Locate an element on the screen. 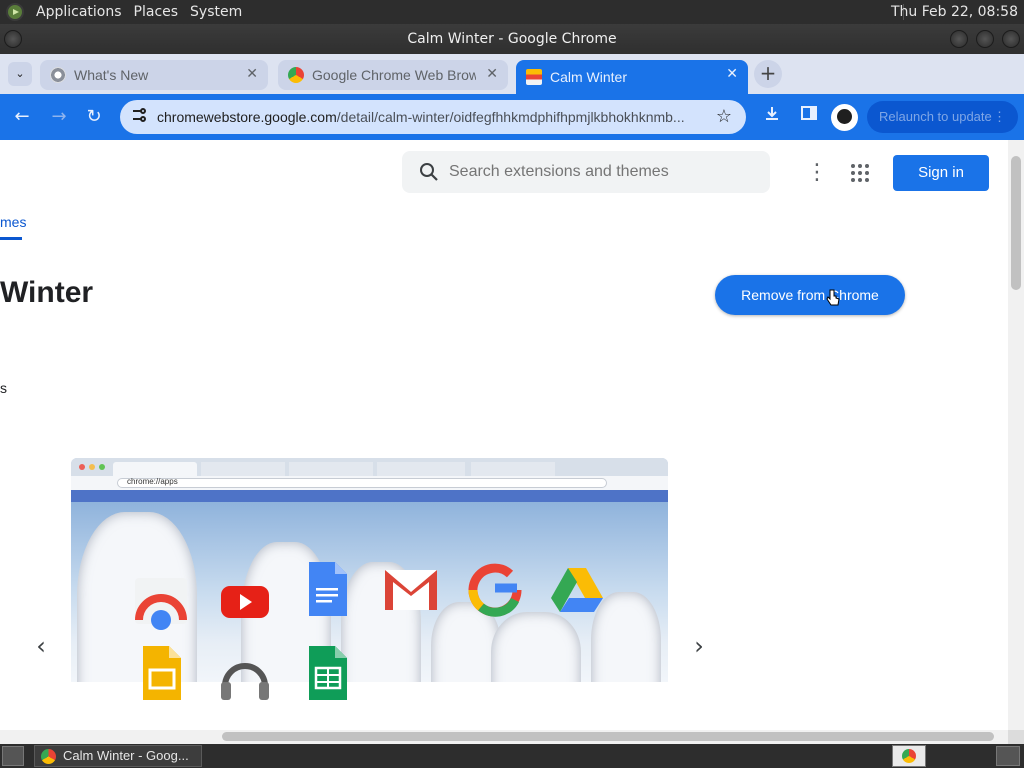 This screenshot has height=768, width=1024. search-input is located at coordinates (604, 172).